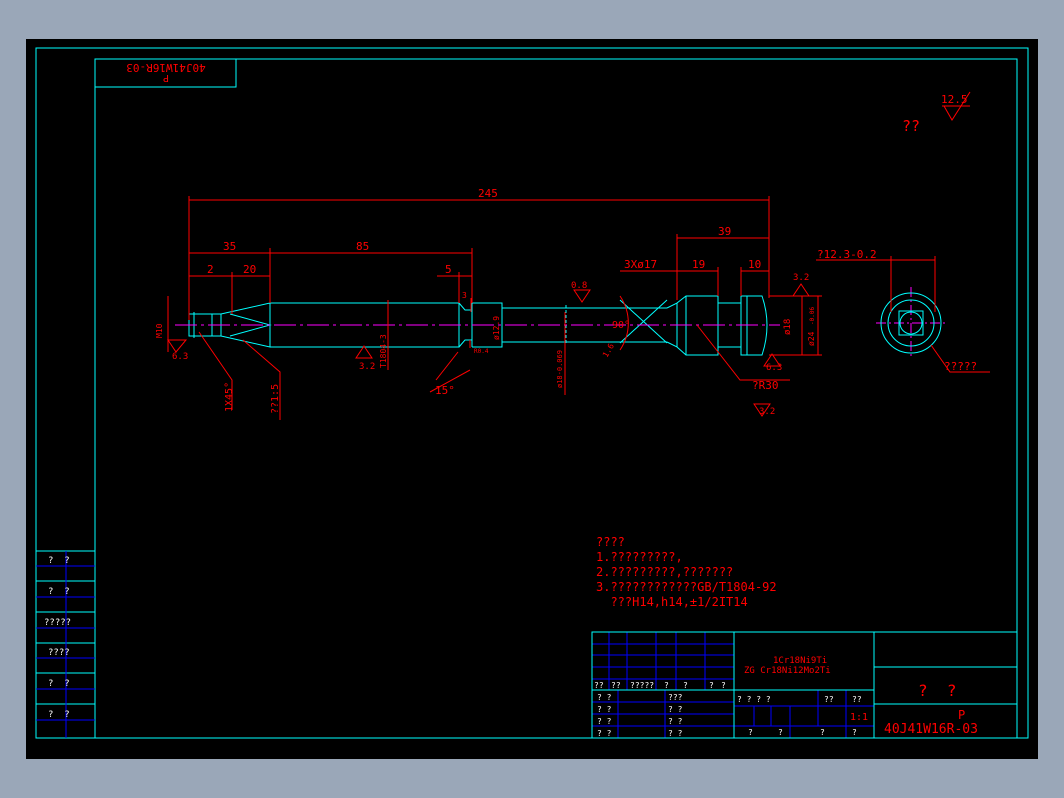  What do you see at coordinates (610, 542) in the screenshot?
I see `note-0: ????` at bounding box center [610, 542].